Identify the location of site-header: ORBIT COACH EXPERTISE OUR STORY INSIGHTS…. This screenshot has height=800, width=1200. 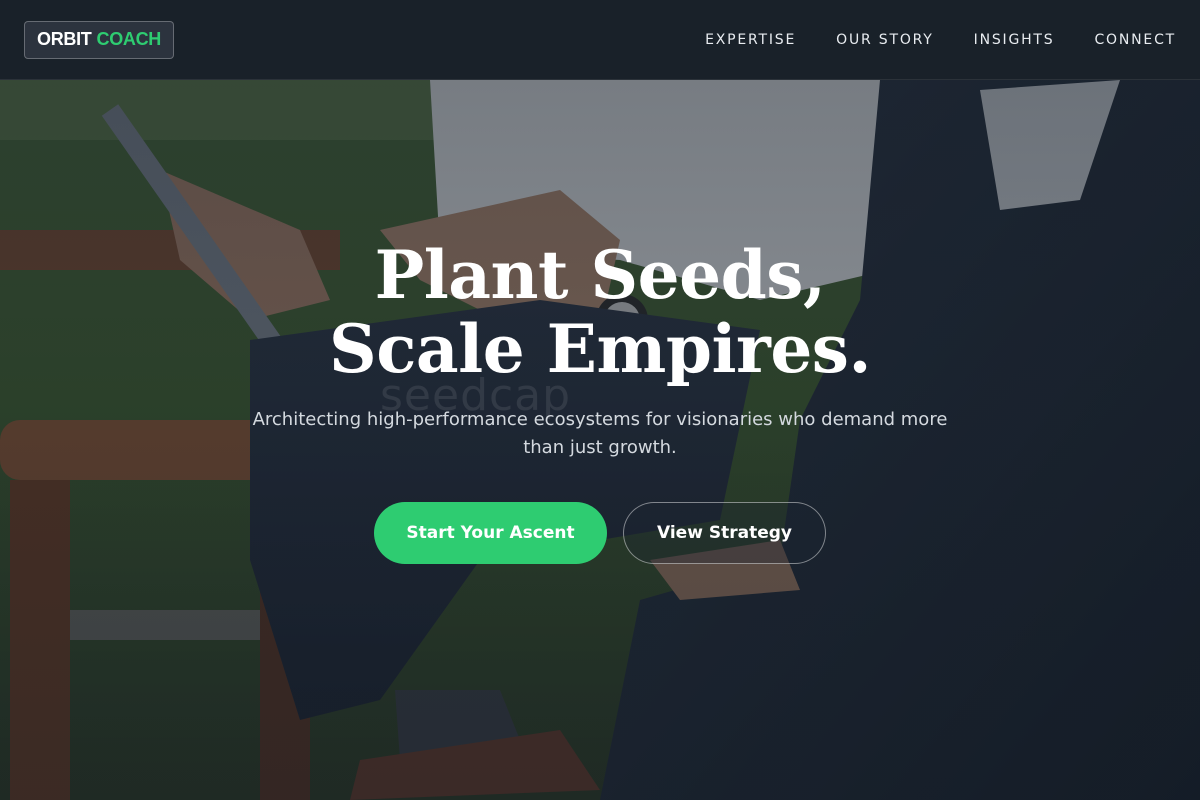
(600, 40).